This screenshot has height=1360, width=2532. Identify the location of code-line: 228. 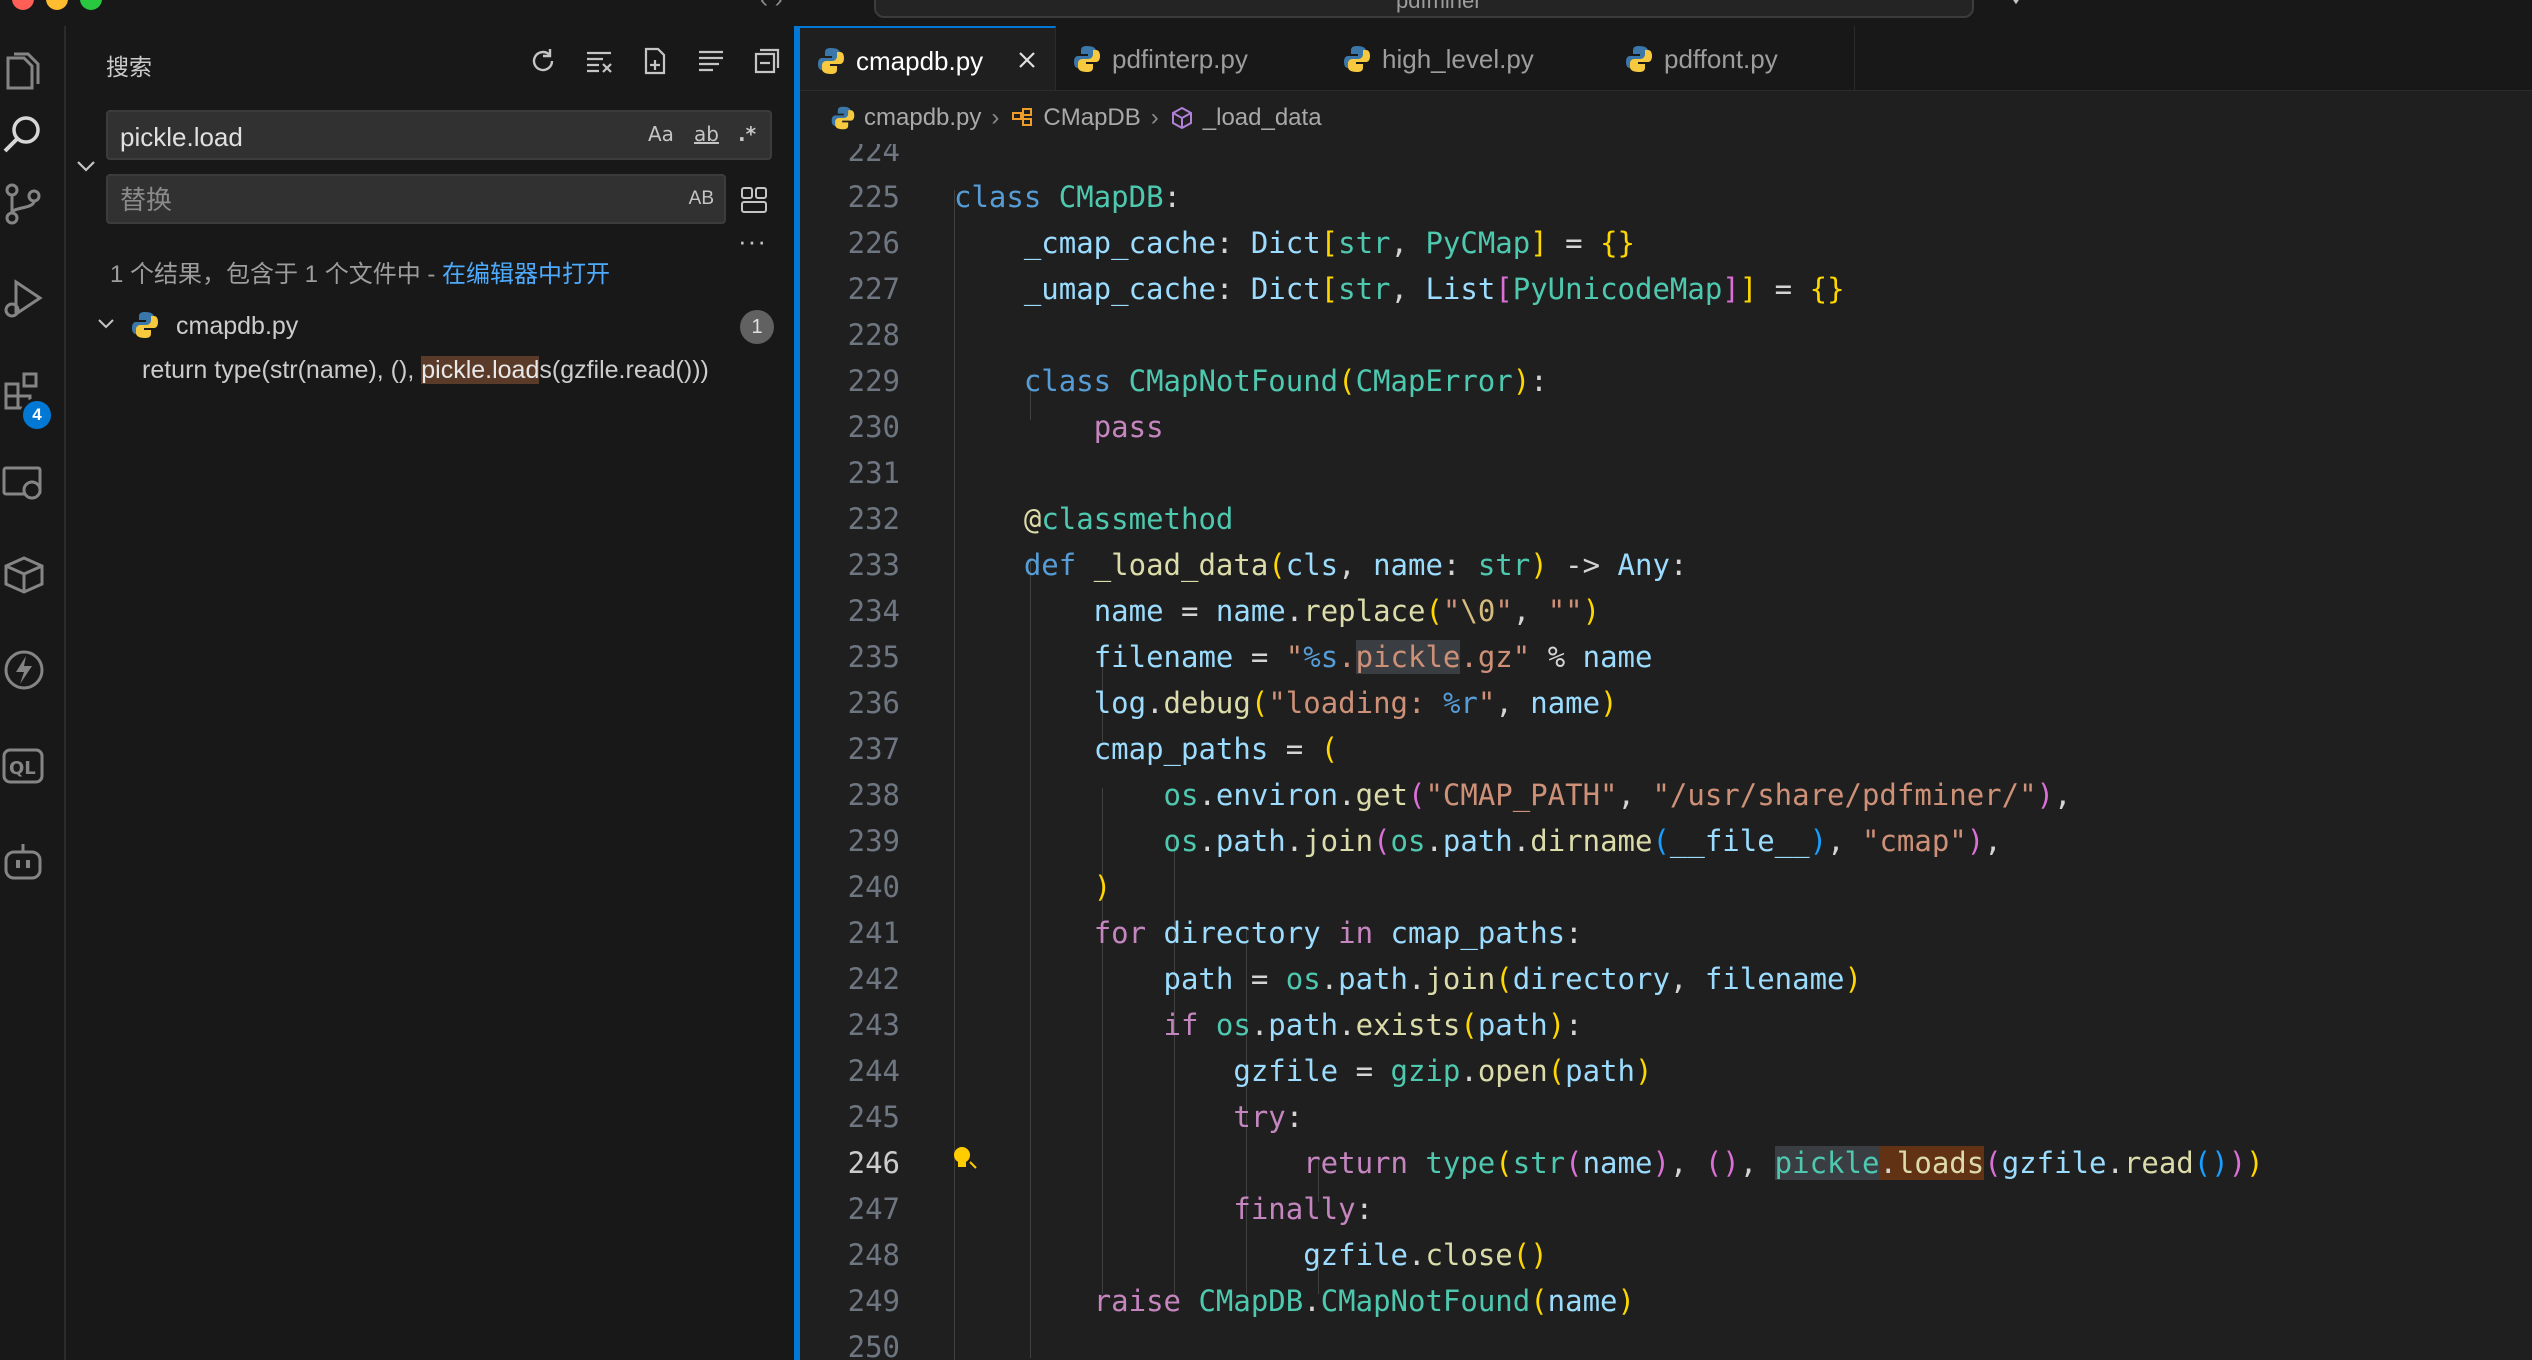
(1666, 335).